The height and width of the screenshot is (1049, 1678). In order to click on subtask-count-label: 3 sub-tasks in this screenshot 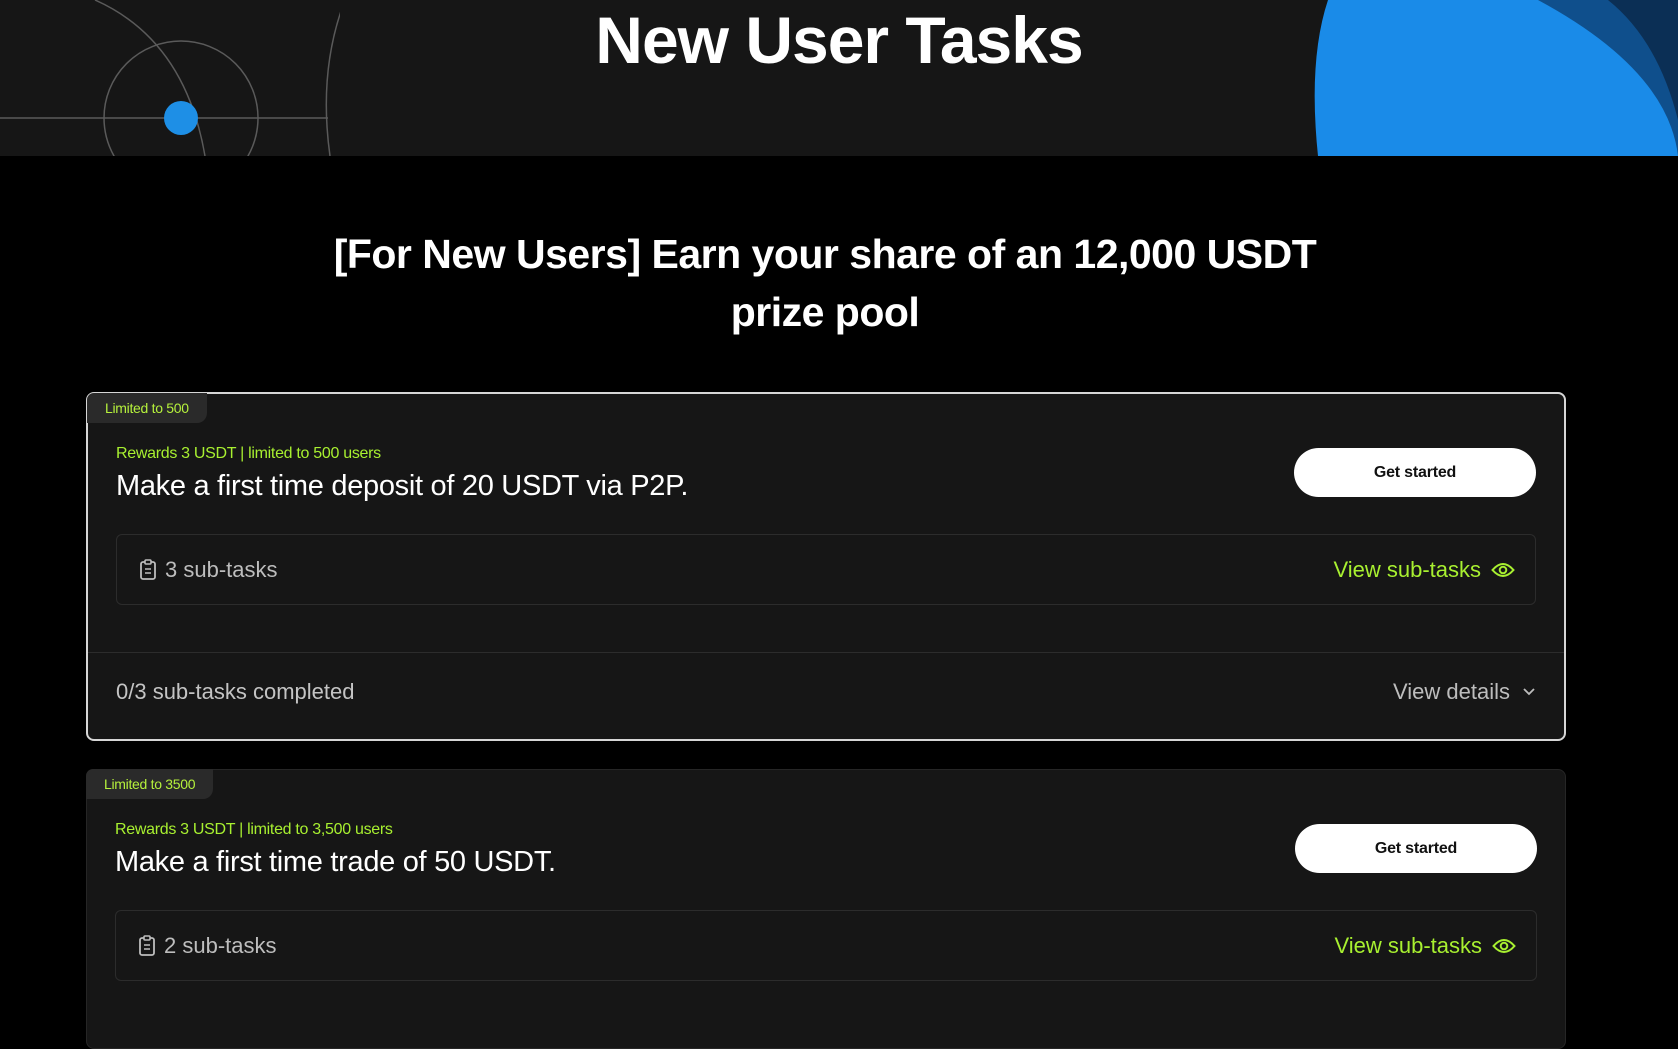, I will do `click(221, 569)`.